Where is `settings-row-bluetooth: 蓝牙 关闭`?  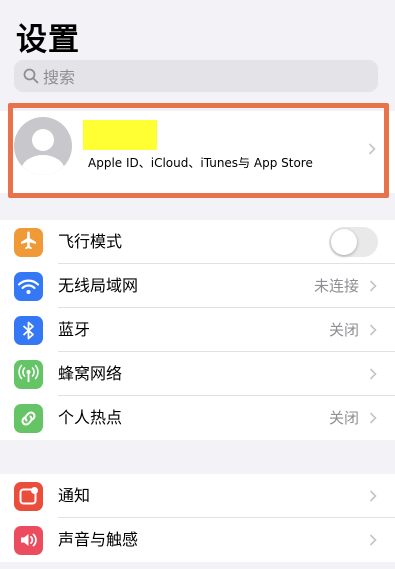 settings-row-bluetooth: 蓝牙 关闭 is located at coordinates (197, 330).